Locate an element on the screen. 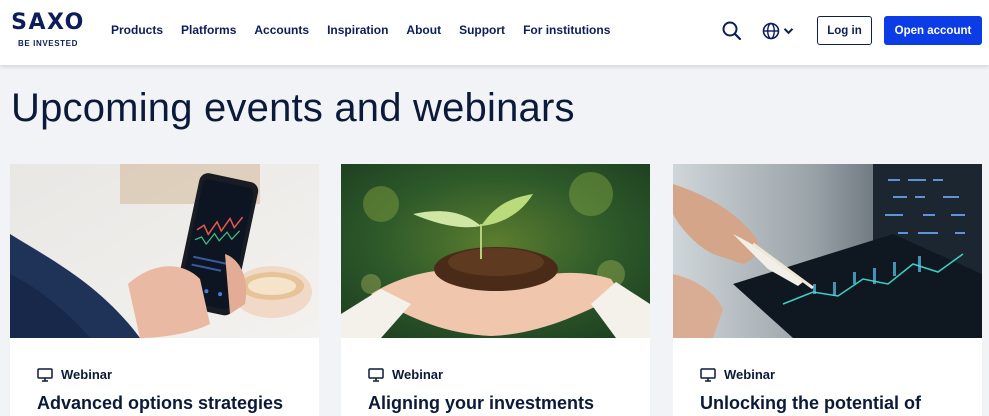 The width and height of the screenshot is (989, 416). logo-wordmark: SAXO is located at coordinates (48, 22).